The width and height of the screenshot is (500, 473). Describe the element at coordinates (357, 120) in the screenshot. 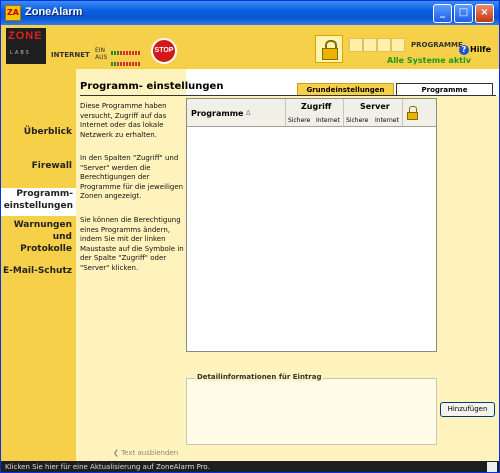

I see `server-trusted-label: Sichere` at that location.